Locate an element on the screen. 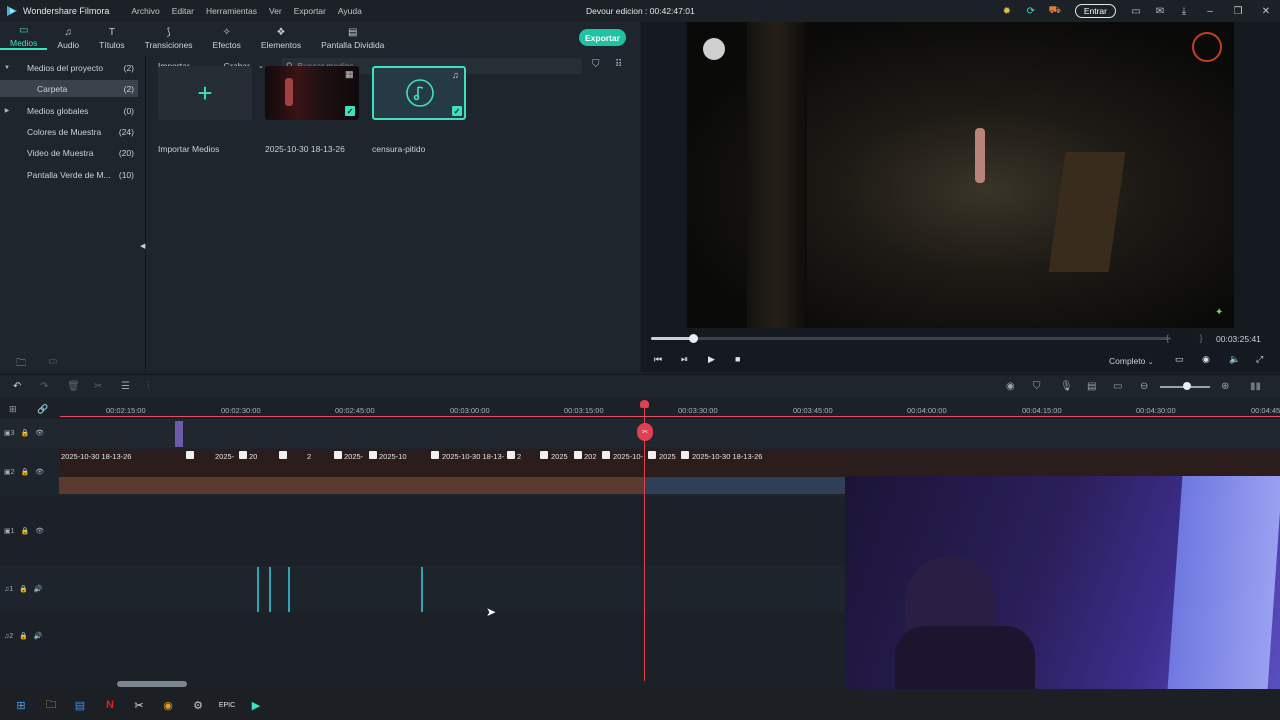 This screenshot has height=720, width=1280. preview-scrubber is located at coordinates (911, 338).